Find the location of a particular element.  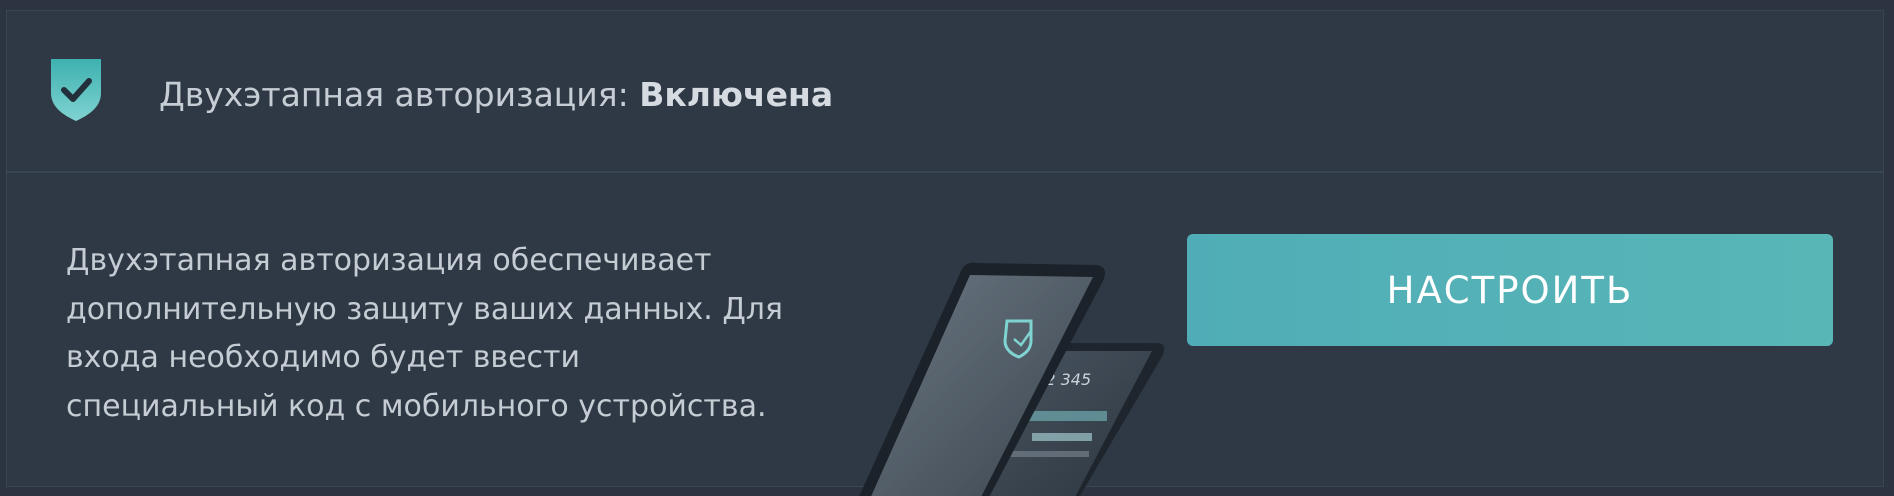

phones-image: 012 345 is located at coordinates (1012, 379).